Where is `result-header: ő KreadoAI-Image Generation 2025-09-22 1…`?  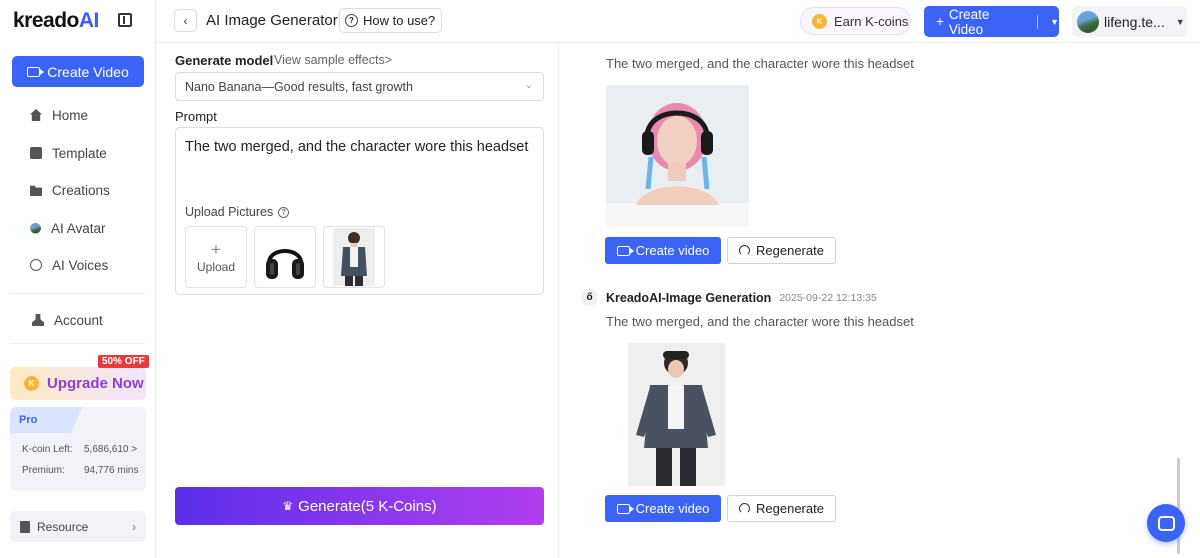
result-header: ő KreadoAI-Image Generation 2025-09-22 1… is located at coordinates (729, 297).